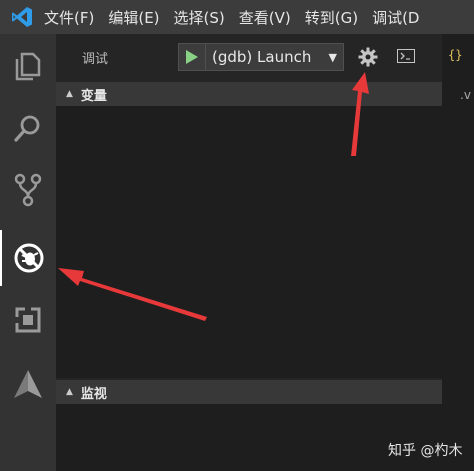 The image size is (474, 471). Describe the element at coordinates (249, 94) in the screenshot. I see `variables-section-header: ▲ 变量` at that location.